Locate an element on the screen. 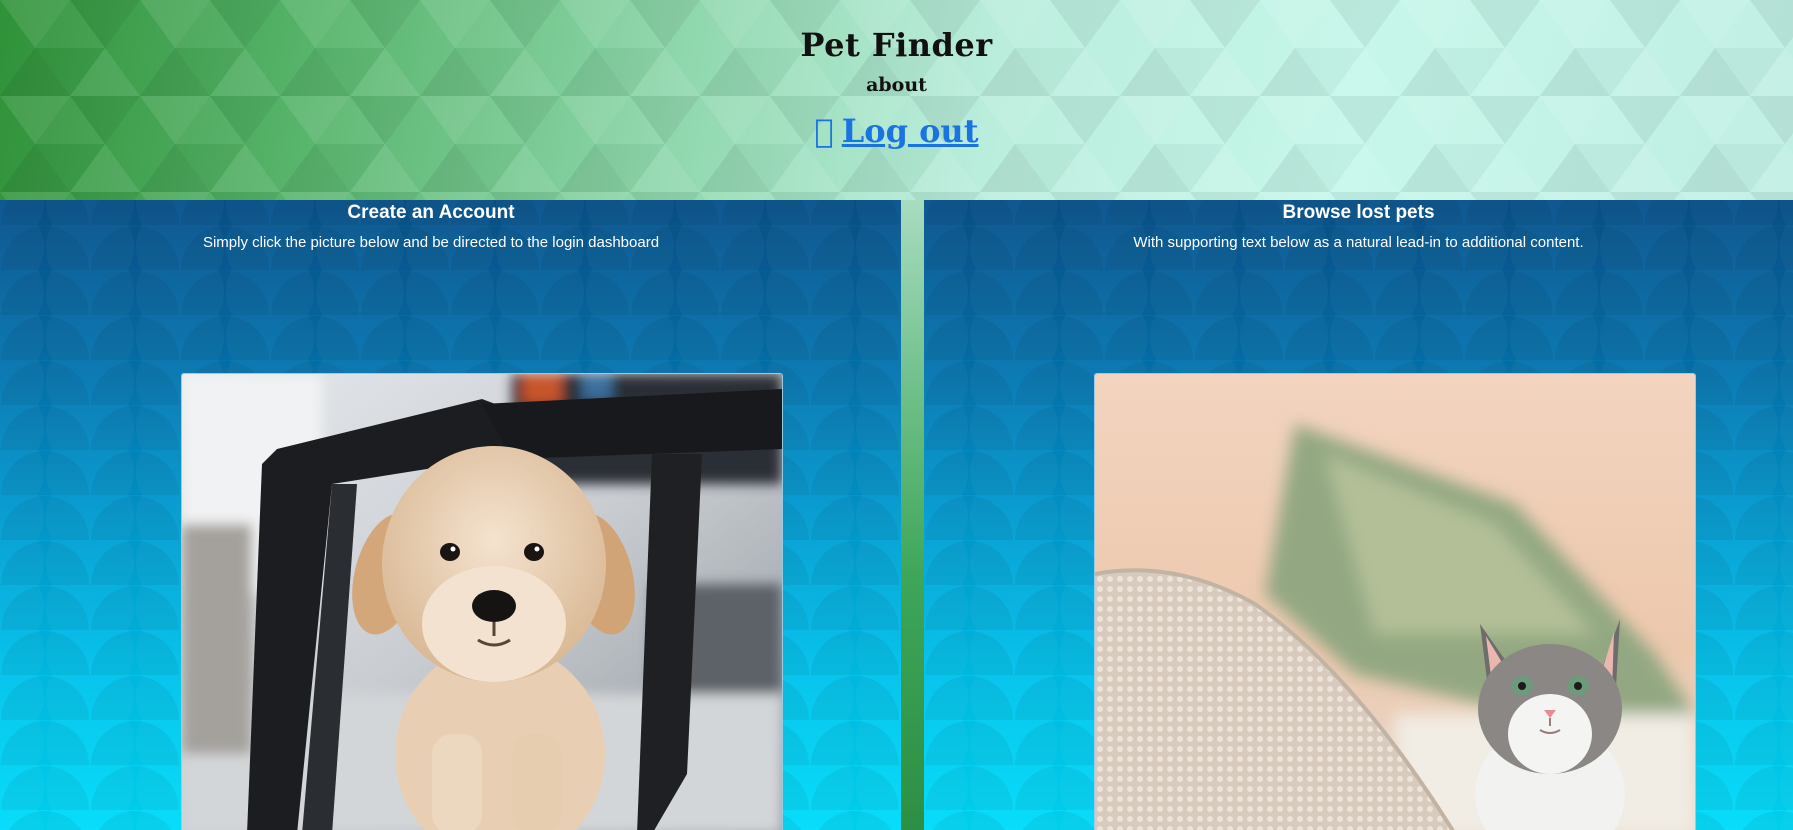 Image resolution: width=1793 pixels, height=830 pixels. about-link: about is located at coordinates (896, 85).